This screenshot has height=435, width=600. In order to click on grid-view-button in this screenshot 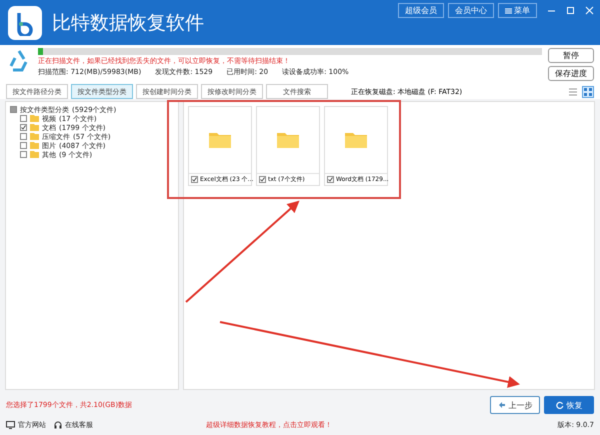, I will do `click(588, 92)`.